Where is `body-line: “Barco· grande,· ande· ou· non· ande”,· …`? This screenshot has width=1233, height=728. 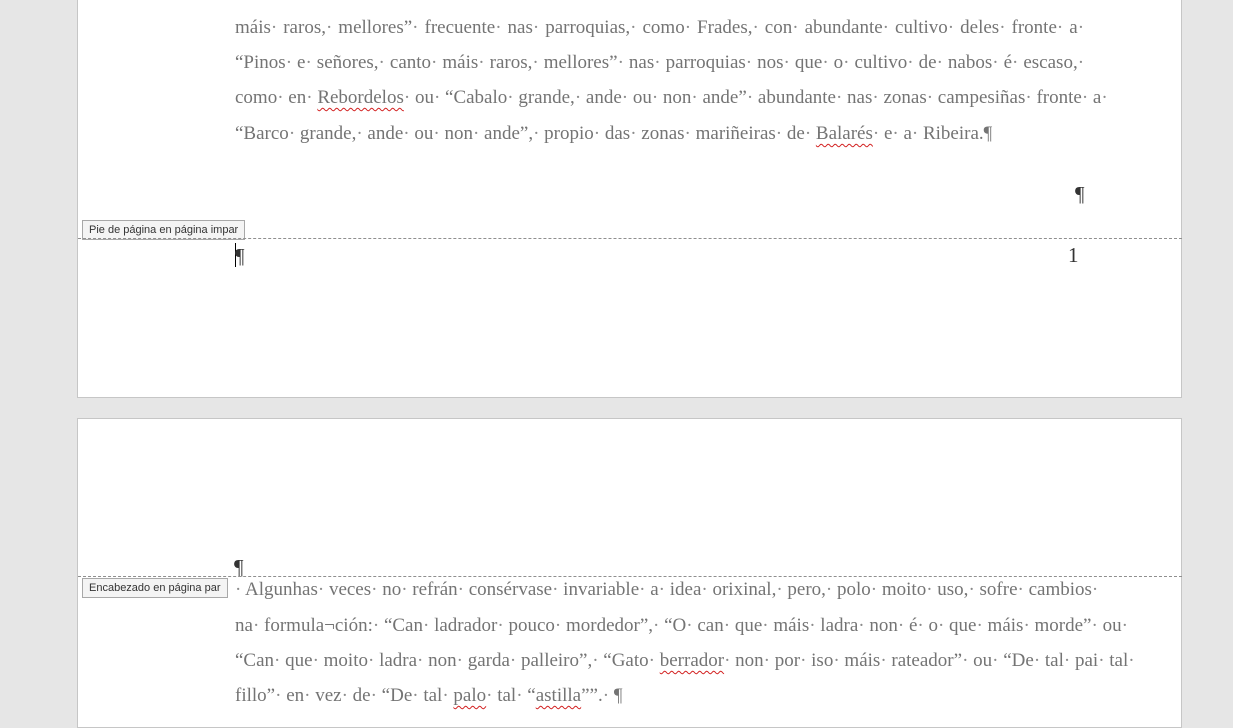
body-line: “Barco· grande,· ande· ou· non· ande”,· … is located at coordinates (659, 134).